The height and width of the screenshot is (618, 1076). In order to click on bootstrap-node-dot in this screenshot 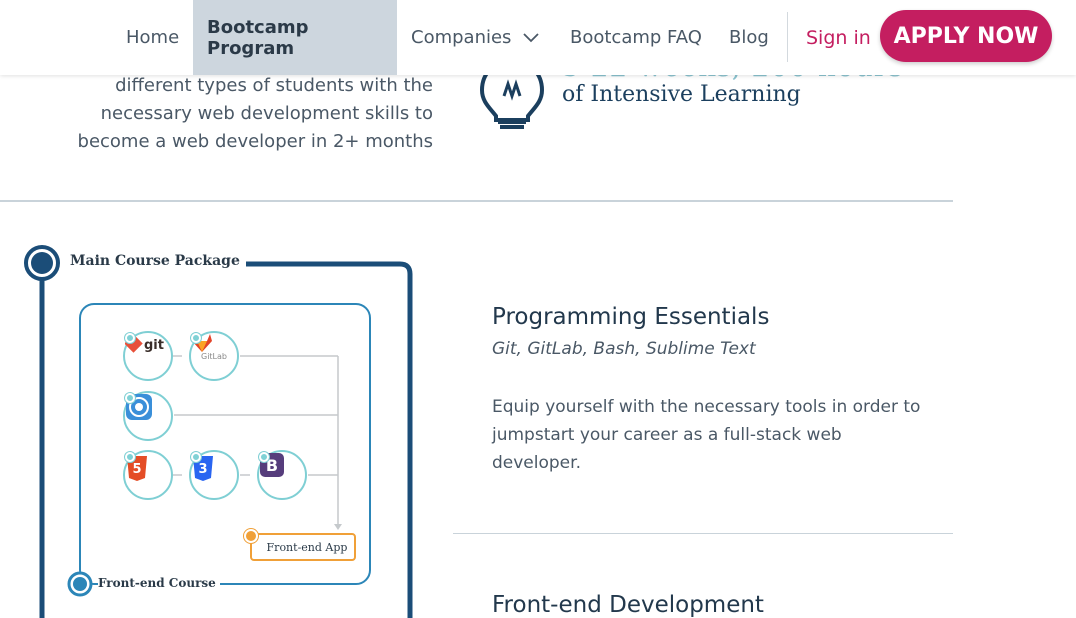, I will do `click(264, 457)`.